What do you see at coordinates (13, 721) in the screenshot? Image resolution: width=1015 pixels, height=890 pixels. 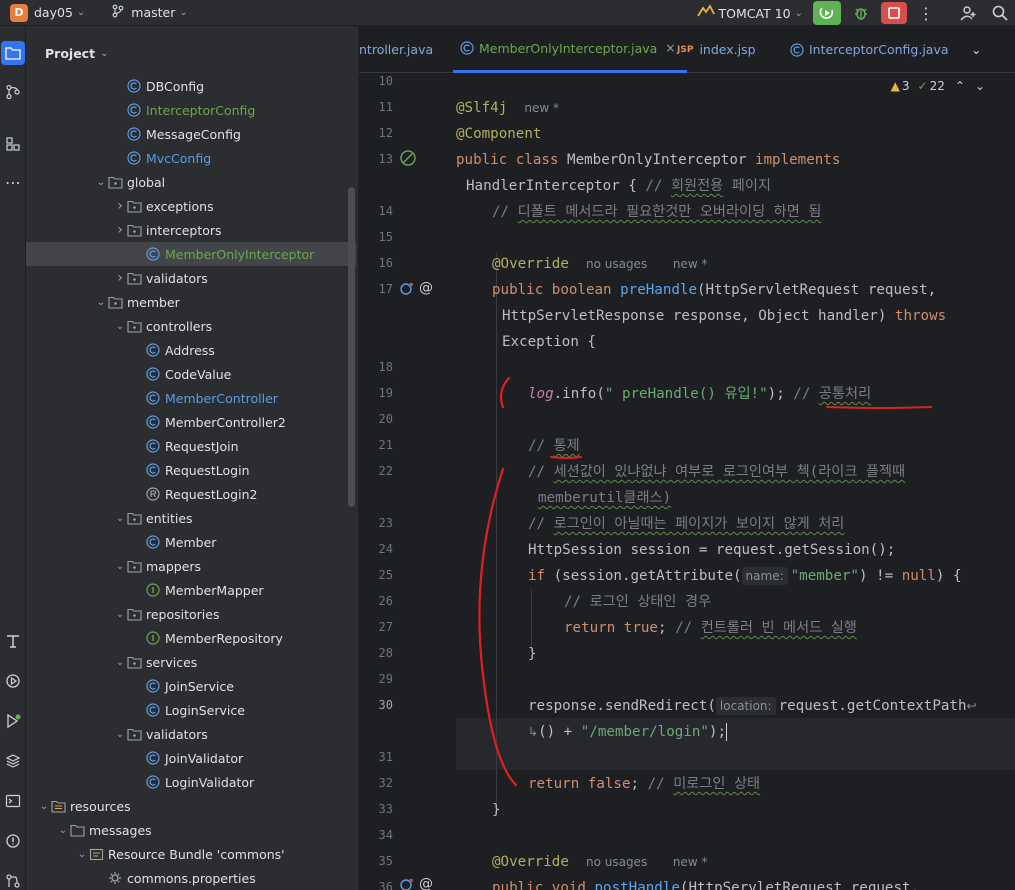 I see `run-icon` at bounding box center [13, 721].